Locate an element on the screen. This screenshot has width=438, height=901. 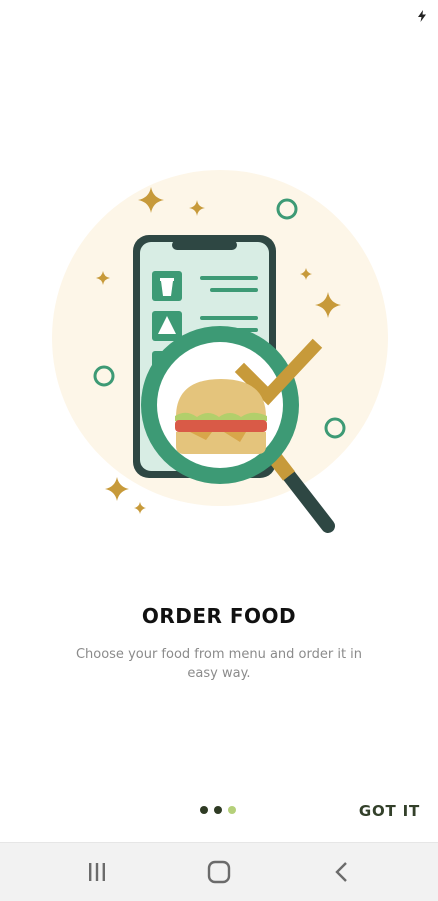
page-indicator-dot-3-active is located at coordinates (232, 810).